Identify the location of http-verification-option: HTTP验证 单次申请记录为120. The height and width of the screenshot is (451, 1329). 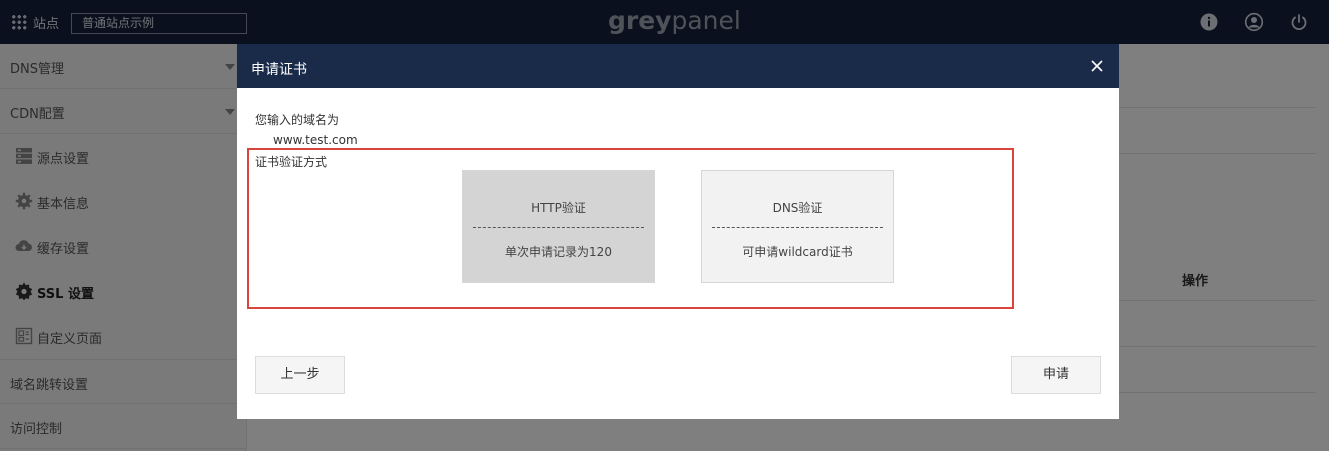
(558, 226).